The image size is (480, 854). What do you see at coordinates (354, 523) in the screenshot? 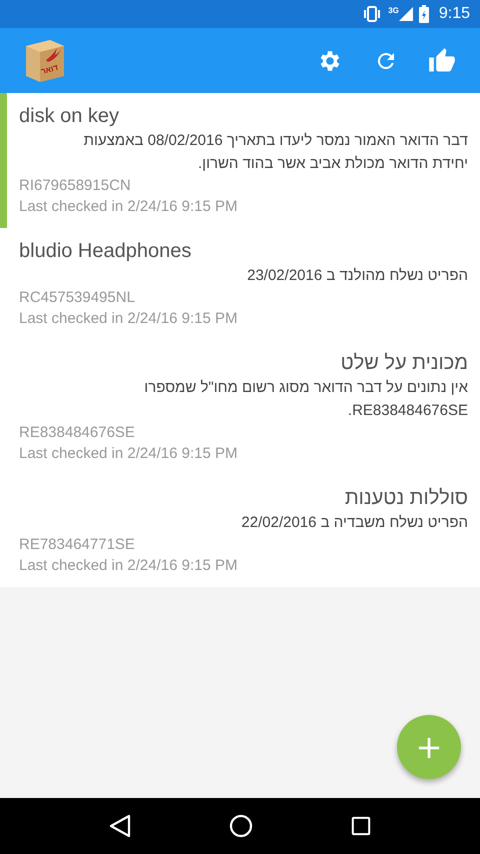
I see `package-status: הפריט נשלח משבדיה ב 22/02/2016` at bounding box center [354, 523].